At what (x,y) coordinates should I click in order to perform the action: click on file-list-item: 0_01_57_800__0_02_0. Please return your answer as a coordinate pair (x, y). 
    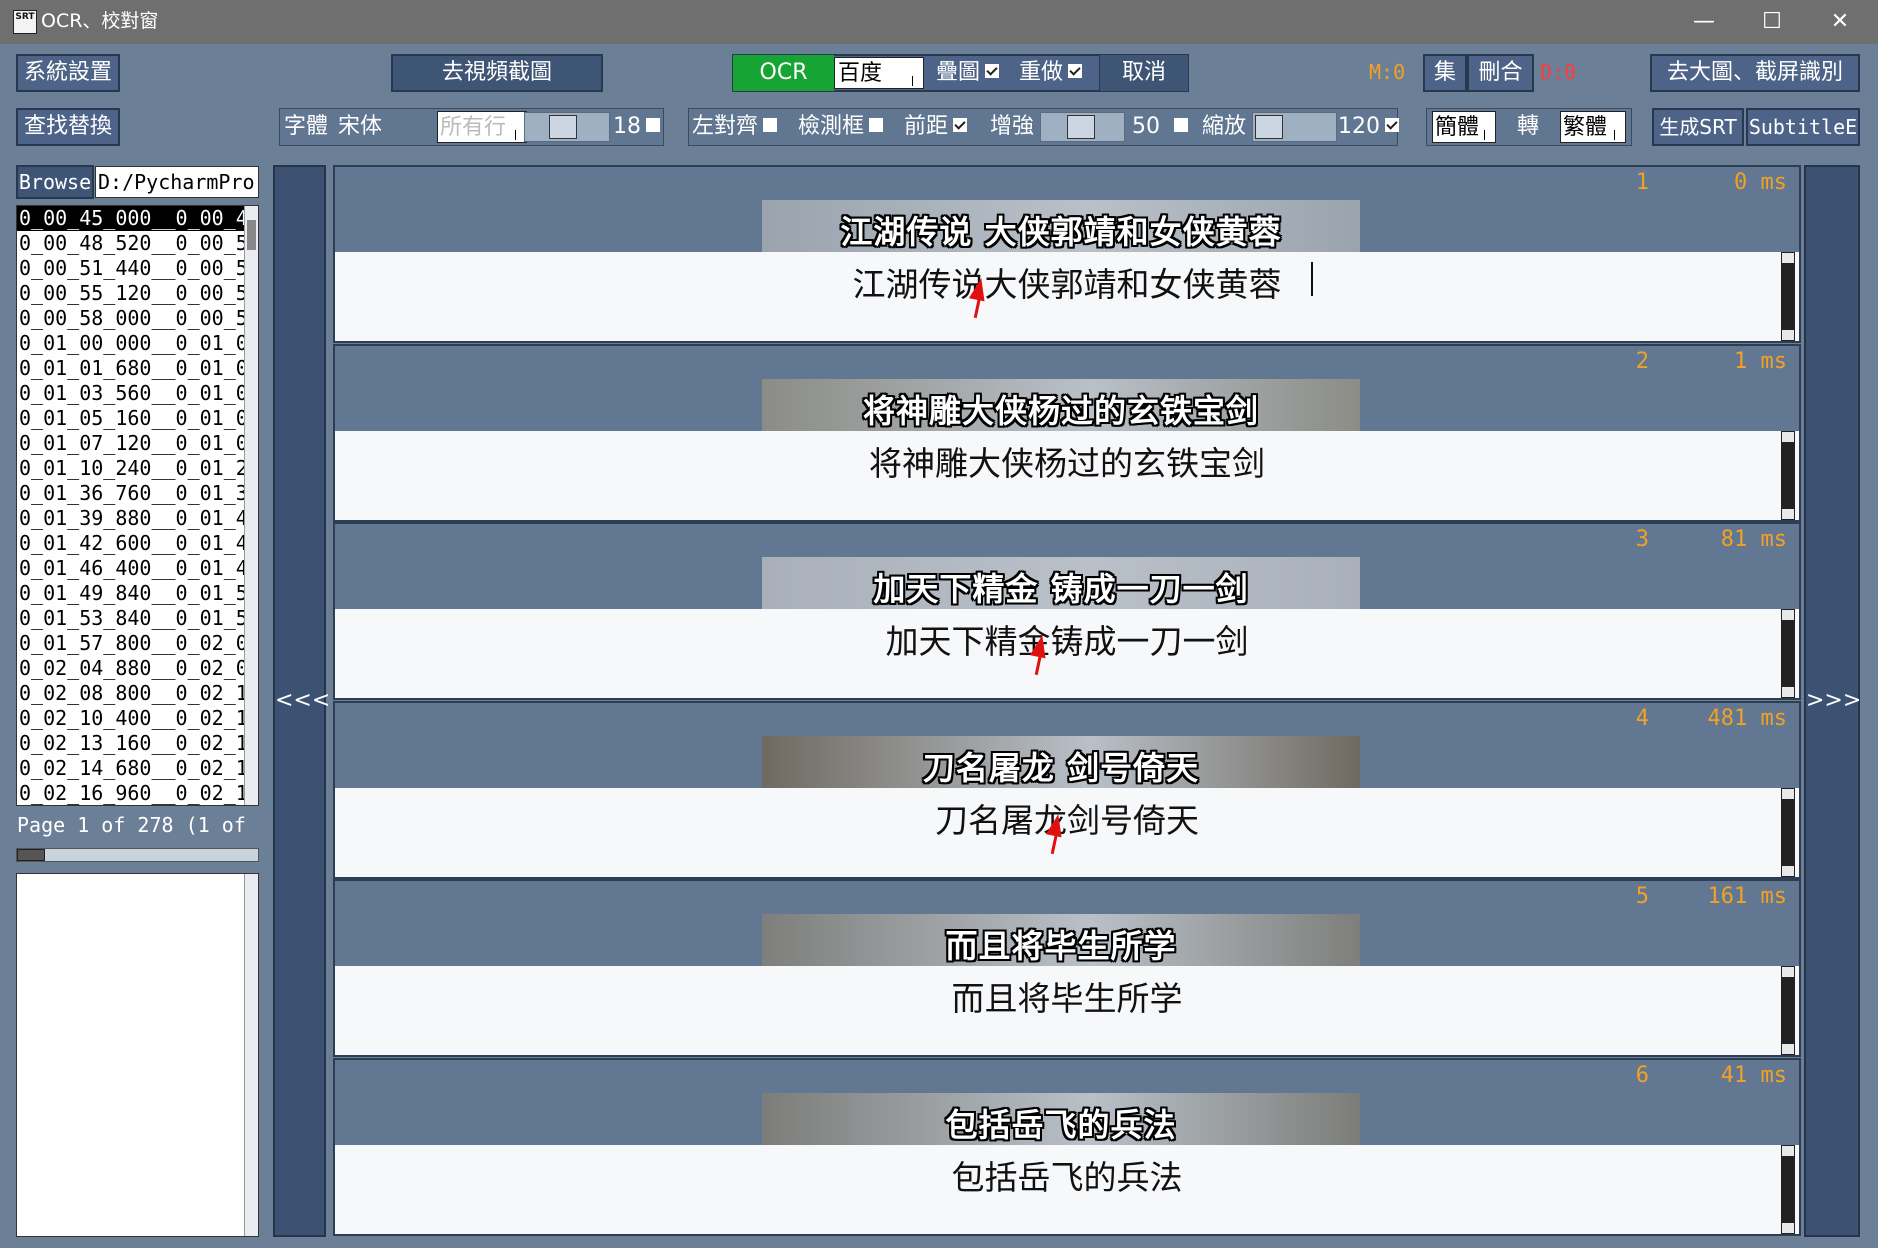
    Looking at the image, I should click on (137, 643).